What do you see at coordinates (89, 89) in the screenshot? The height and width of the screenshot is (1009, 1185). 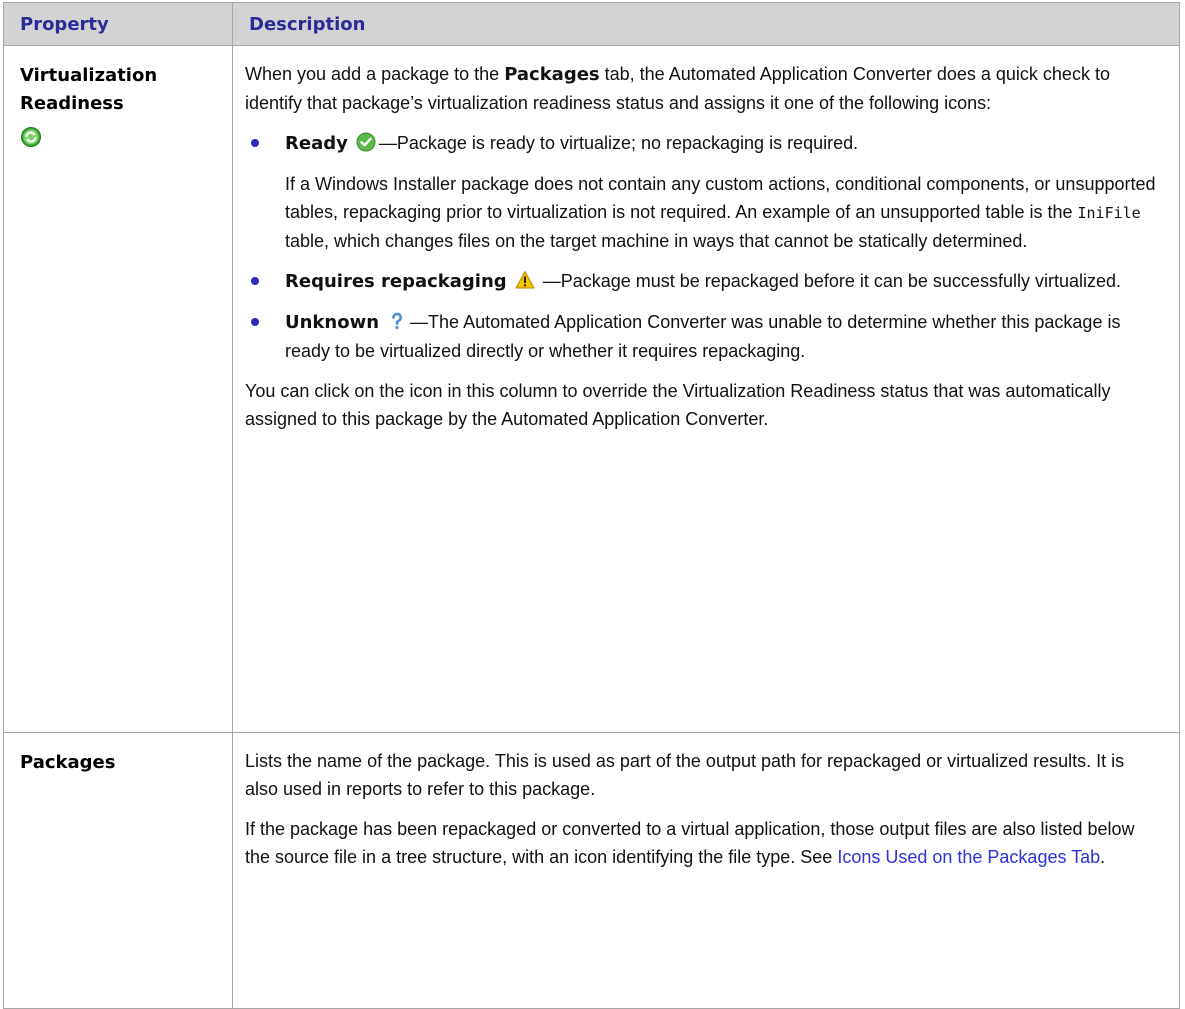 I see `property-name: Virtualization Readiness` at bounding box center [89, 89].